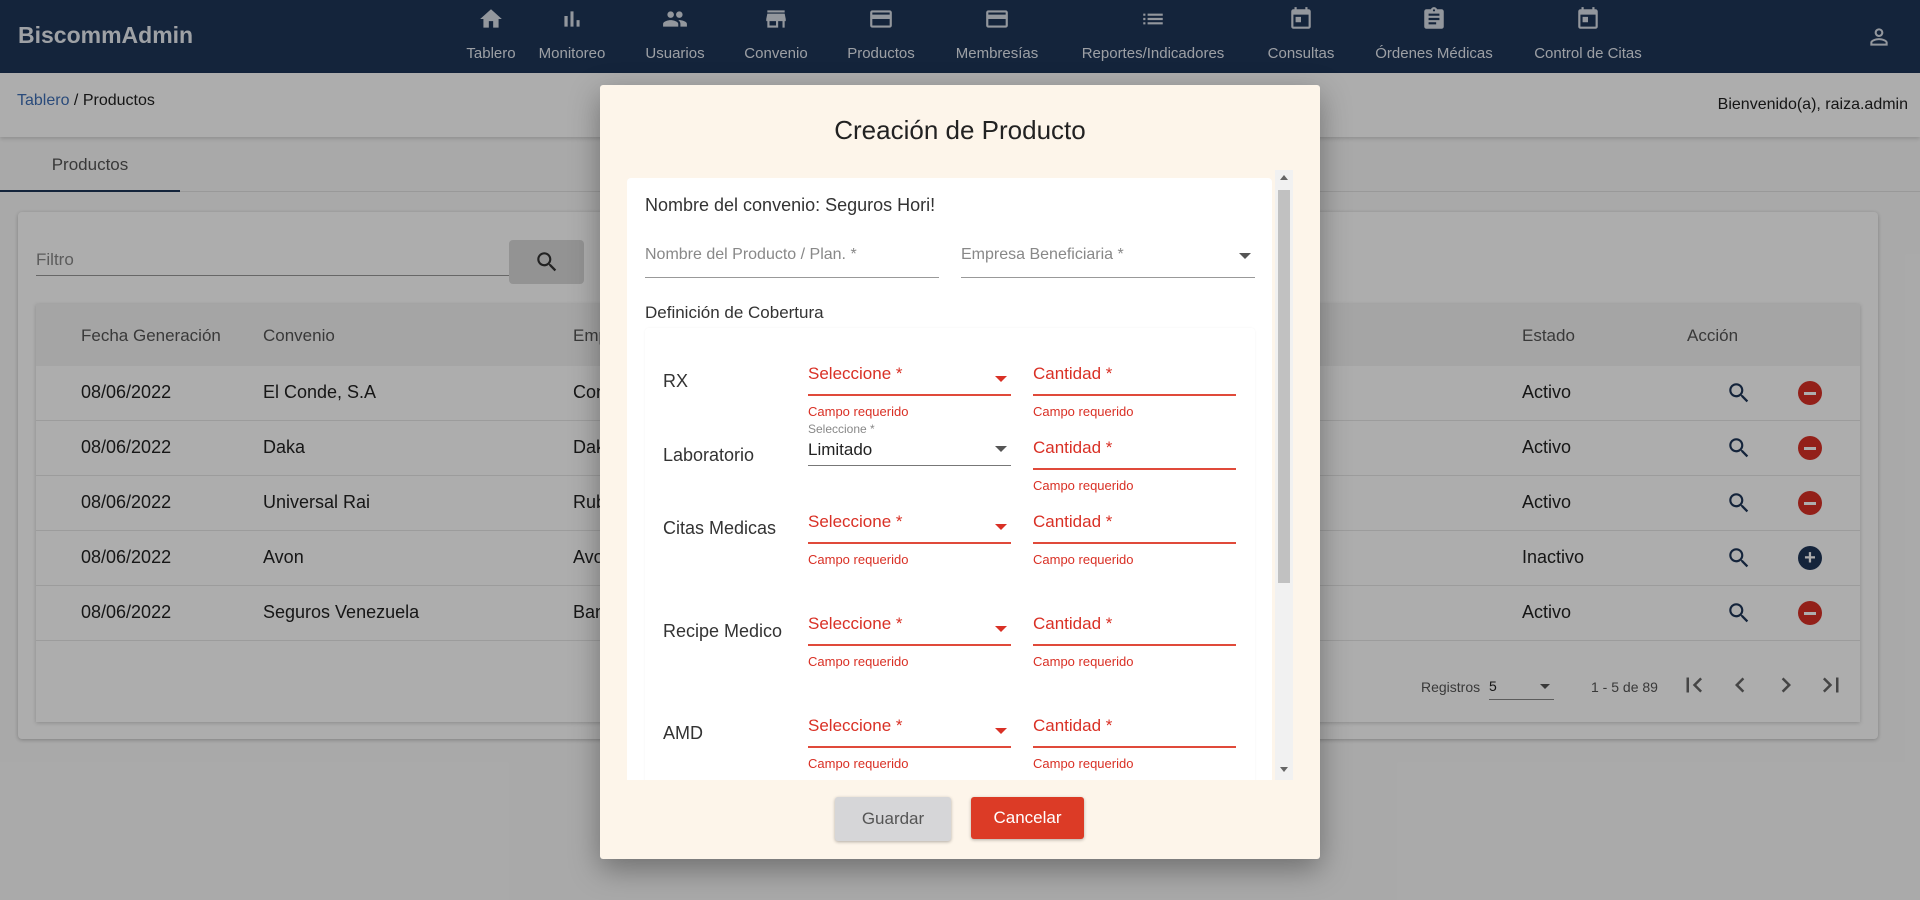  Describe the element at coordinates (790, 205) in the screenshot. I see `convenio-name: Nombre del convenio: Seguros Hori!` at that location.